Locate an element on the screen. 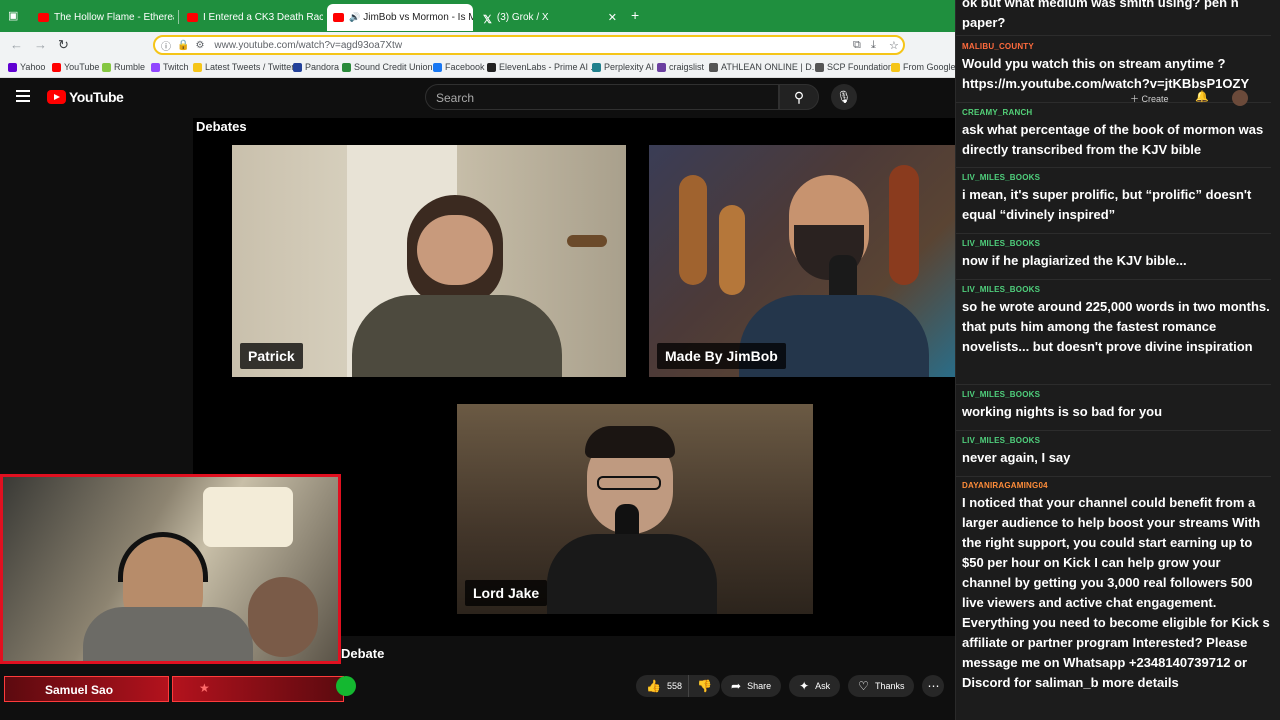 The image size is (1280, 720). tab-grok-x: 𝕏 (3) Grok / X ✕ is located at coordinates (550, 17).